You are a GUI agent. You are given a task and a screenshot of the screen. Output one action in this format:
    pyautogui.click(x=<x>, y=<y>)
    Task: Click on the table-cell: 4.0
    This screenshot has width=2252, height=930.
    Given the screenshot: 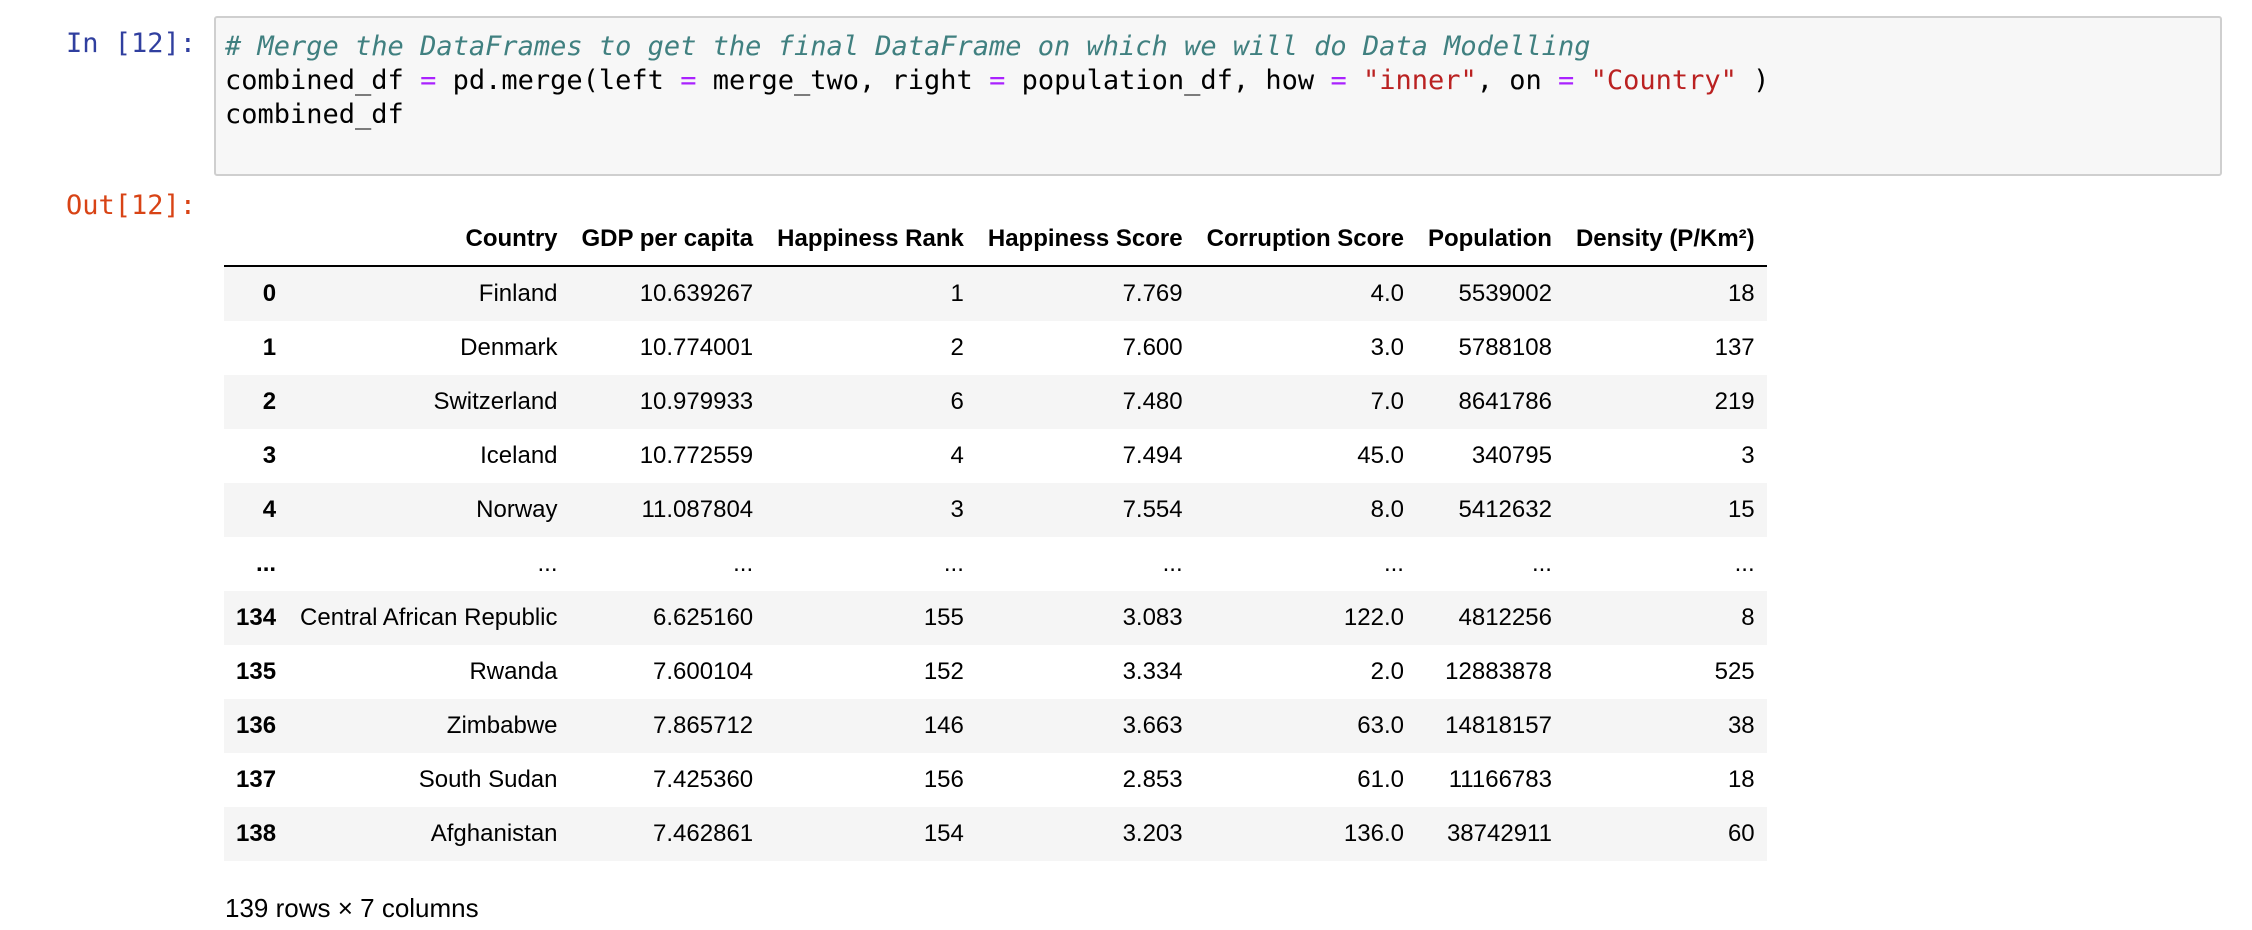 What is the action you would take?
    pyautogui.click(x=1387, y=293)
    